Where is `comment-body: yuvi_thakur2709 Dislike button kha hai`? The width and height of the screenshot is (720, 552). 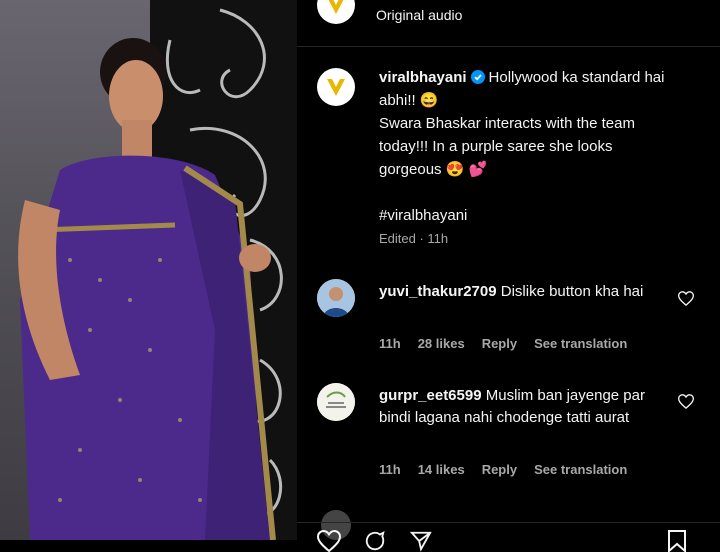
comment-body: yuvi_thakur2709 Dislike button kha hai is located at coordinates (529, 292).